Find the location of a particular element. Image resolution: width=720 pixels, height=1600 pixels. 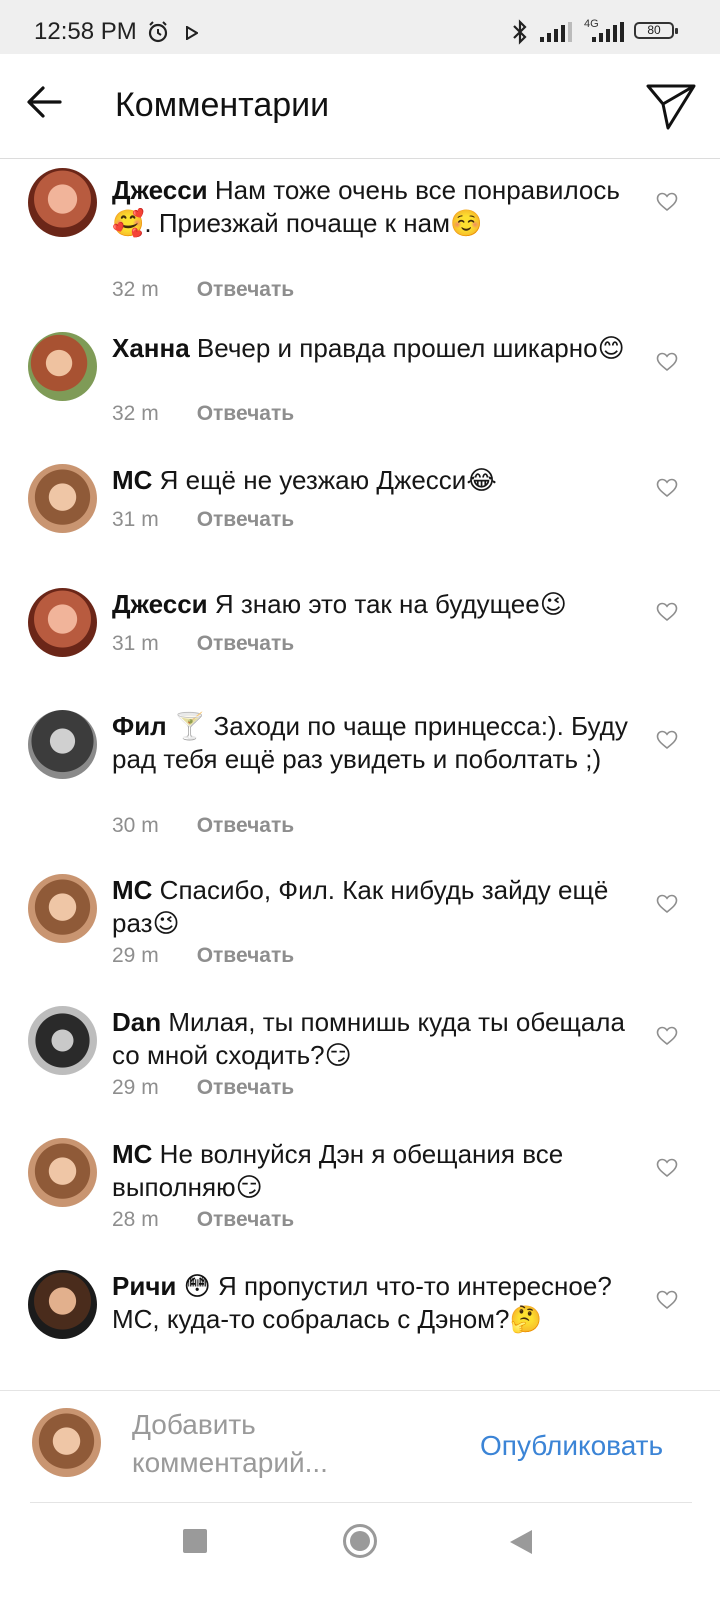

alarm-clock-icon is located at coordinates (158, 34).